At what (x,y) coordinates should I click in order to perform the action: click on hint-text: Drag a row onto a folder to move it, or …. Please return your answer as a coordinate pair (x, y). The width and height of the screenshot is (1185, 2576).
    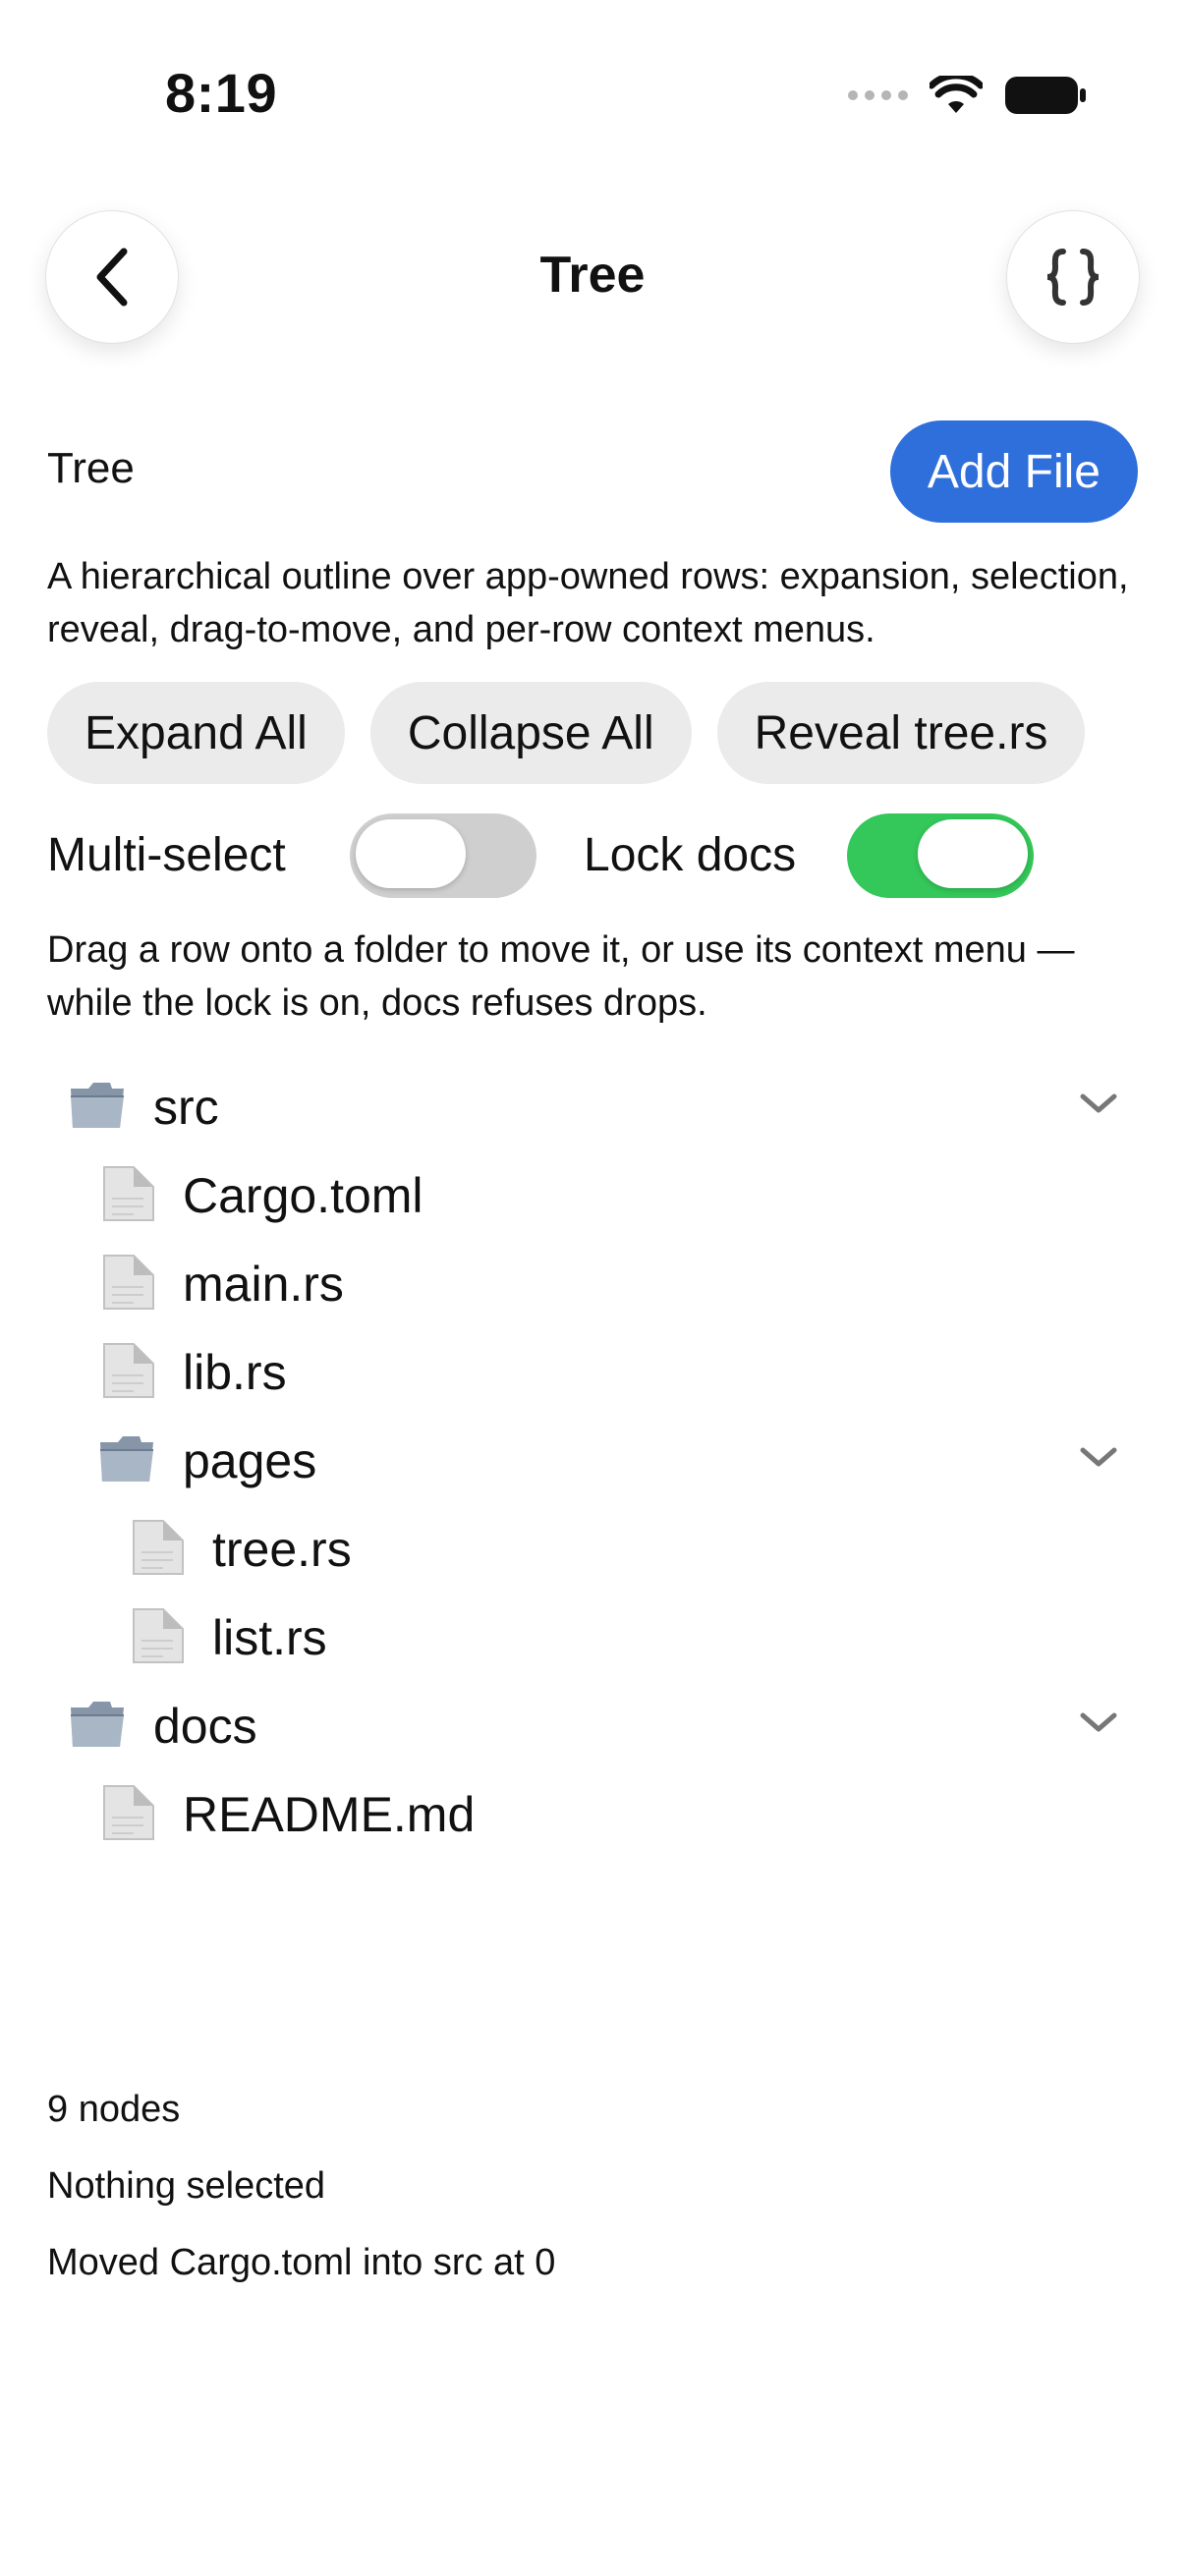
    Looking at the image, I should click on (561, 976).